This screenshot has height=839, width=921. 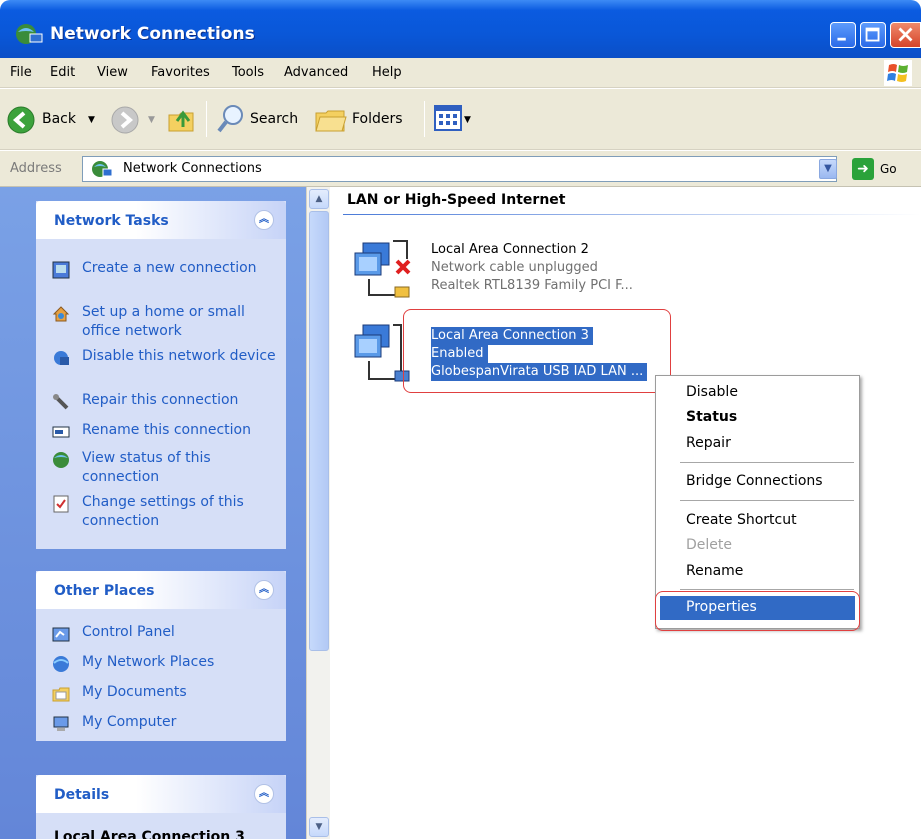 I want to click on network-tasks-title: Network Tasks, so click(x=111, y=221).